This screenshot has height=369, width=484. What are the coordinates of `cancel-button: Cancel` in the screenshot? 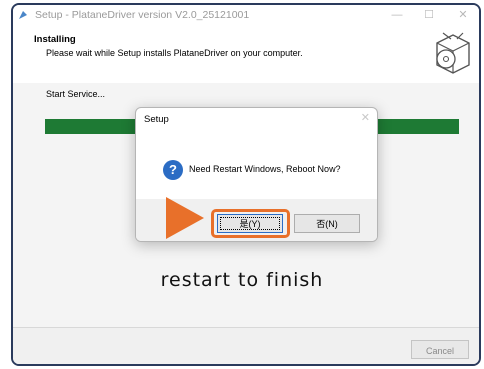 It's located at (440, 349).